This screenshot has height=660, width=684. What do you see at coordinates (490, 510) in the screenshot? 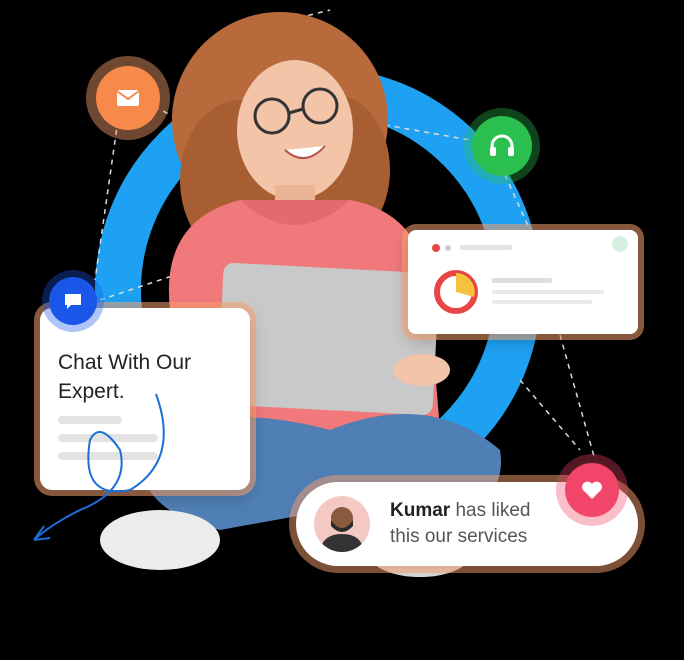
I see `notification-line1-rest: has liked` at bounding box center [490, 510].